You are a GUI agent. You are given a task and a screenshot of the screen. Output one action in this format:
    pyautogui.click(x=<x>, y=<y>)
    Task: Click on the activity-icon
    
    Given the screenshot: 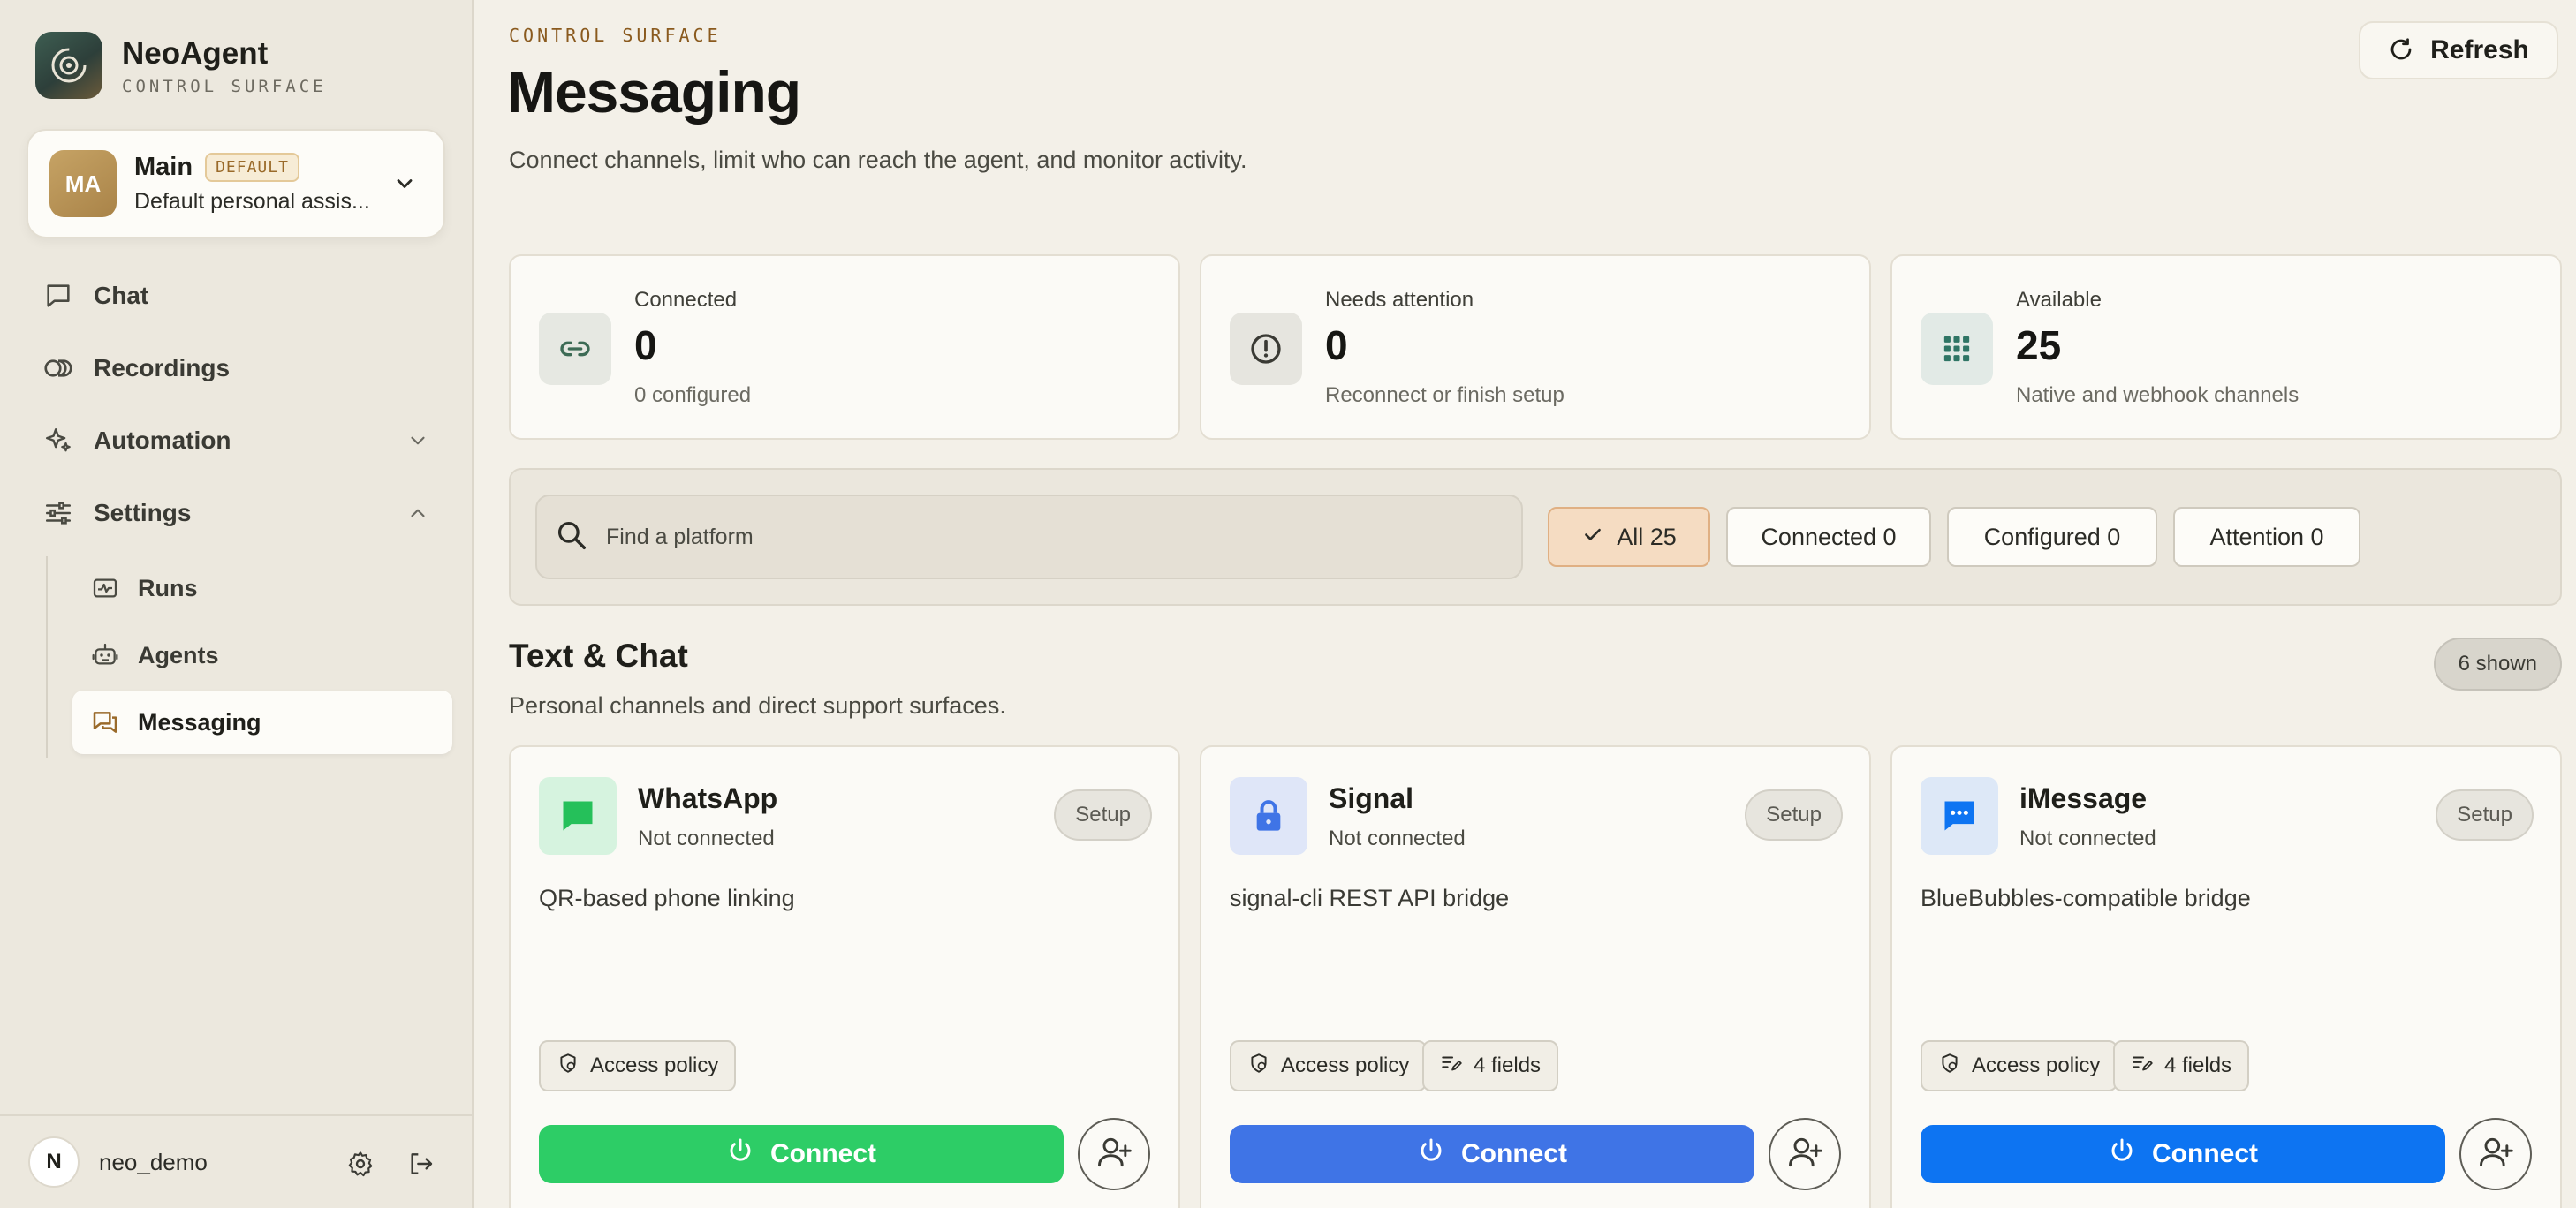 What is the action you would take?
    pyautogui.click(x=105, y=588)
    